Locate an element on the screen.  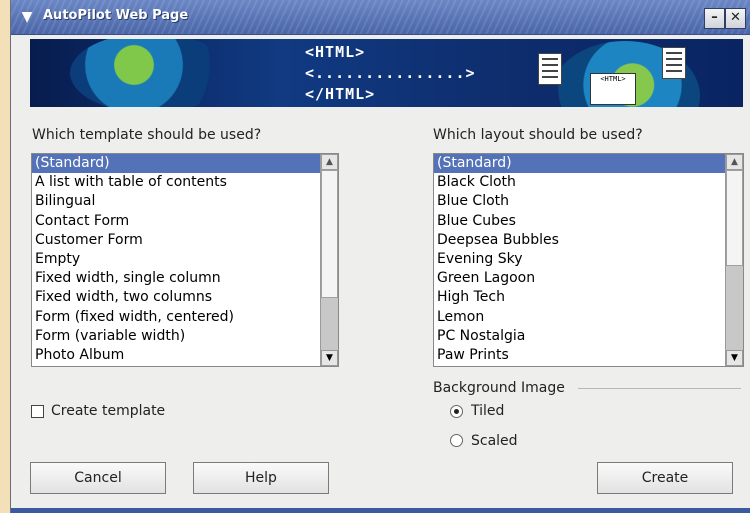
window-bottom-edge is located at coordinates (380, 510).